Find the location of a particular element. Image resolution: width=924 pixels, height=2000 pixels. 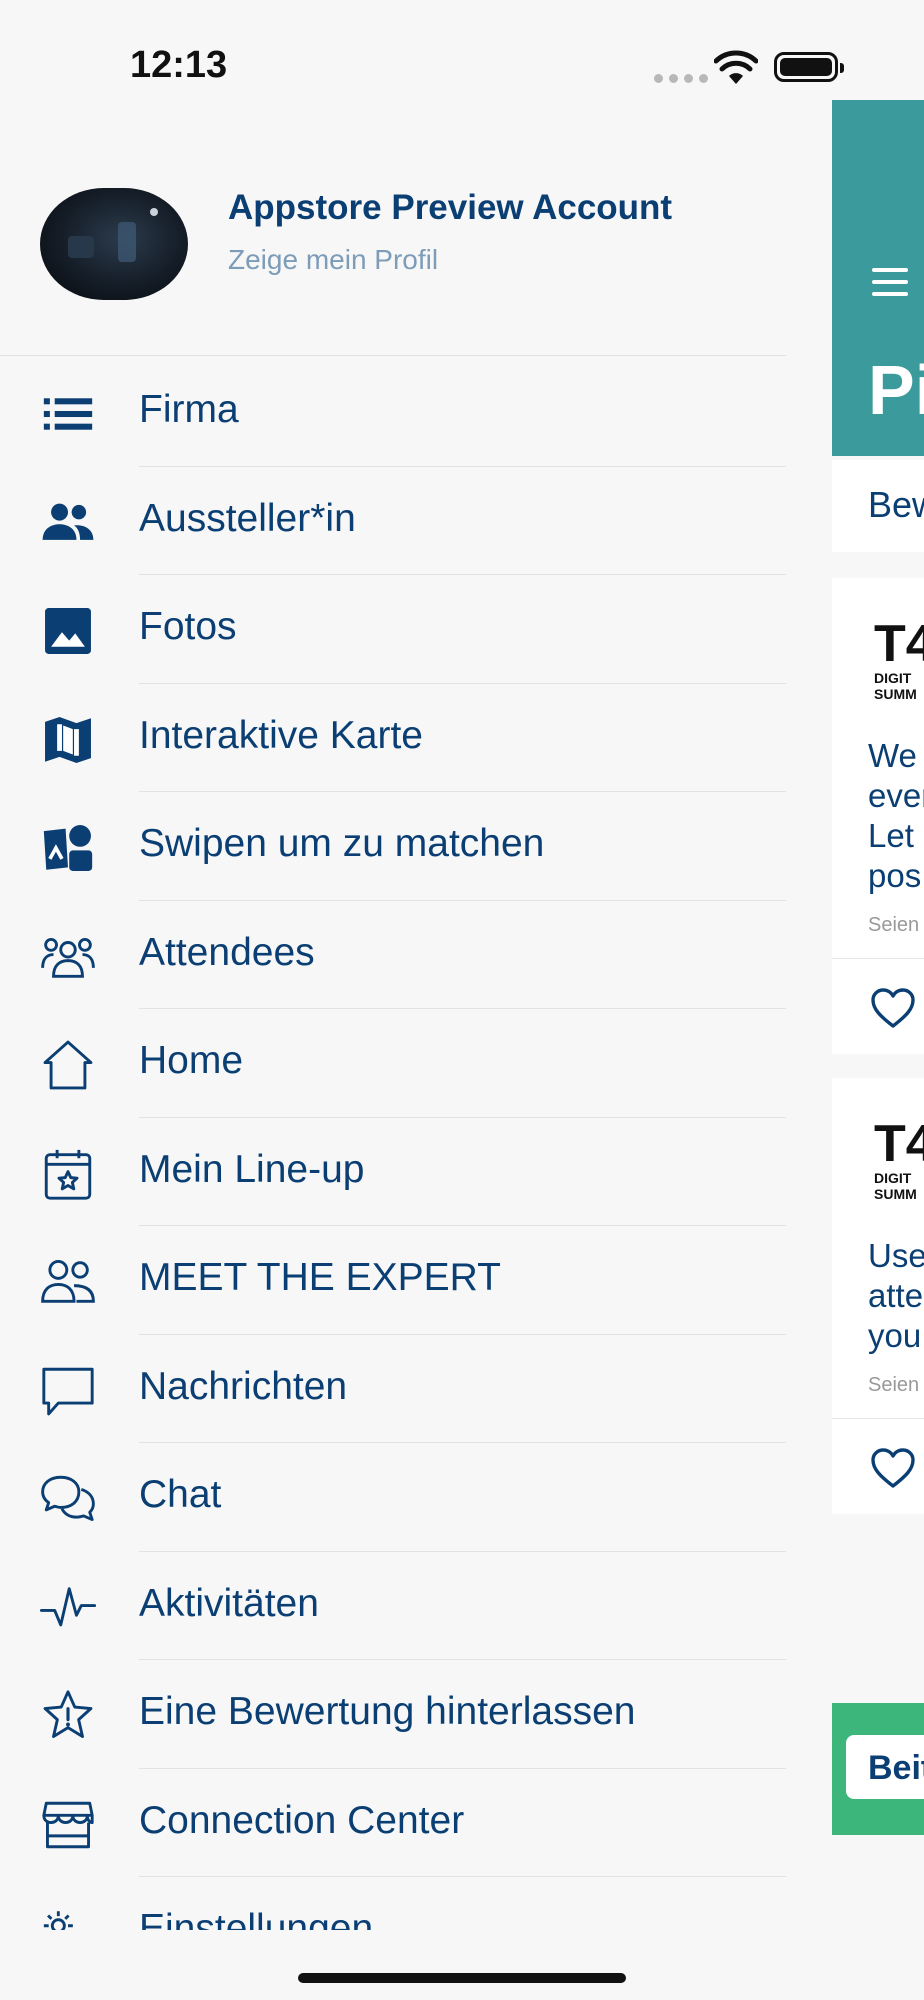

menu-item-attendees: Attendees is located at coordinates (393, 955).